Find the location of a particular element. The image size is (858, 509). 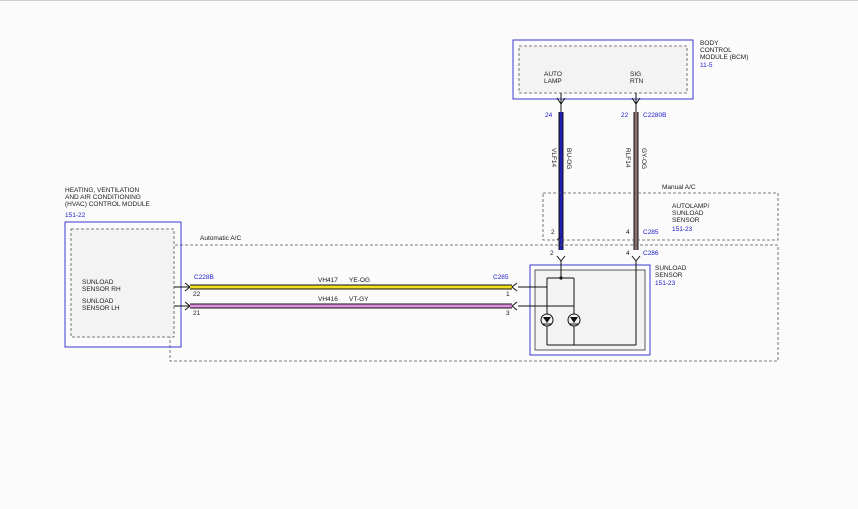

sunload-pin4-arrow-icon is located at coordinates (636, 258).